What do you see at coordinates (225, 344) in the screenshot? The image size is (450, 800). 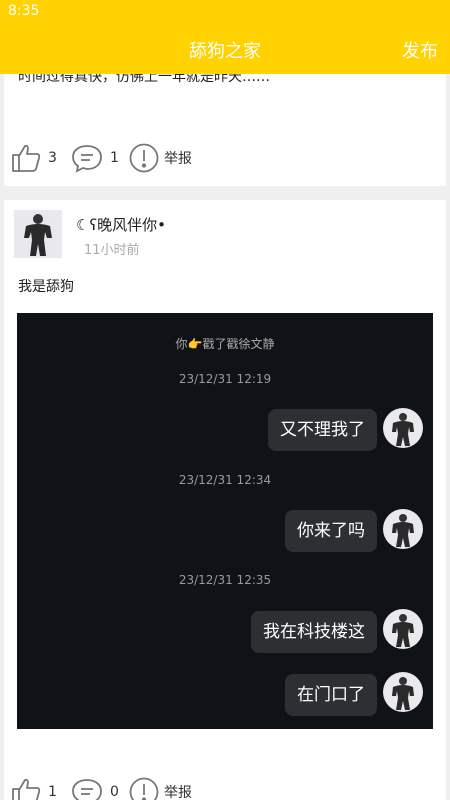 I see `chat-poke-notice: 你👉戳了戳徐文静` at bounding box center [225, 344].